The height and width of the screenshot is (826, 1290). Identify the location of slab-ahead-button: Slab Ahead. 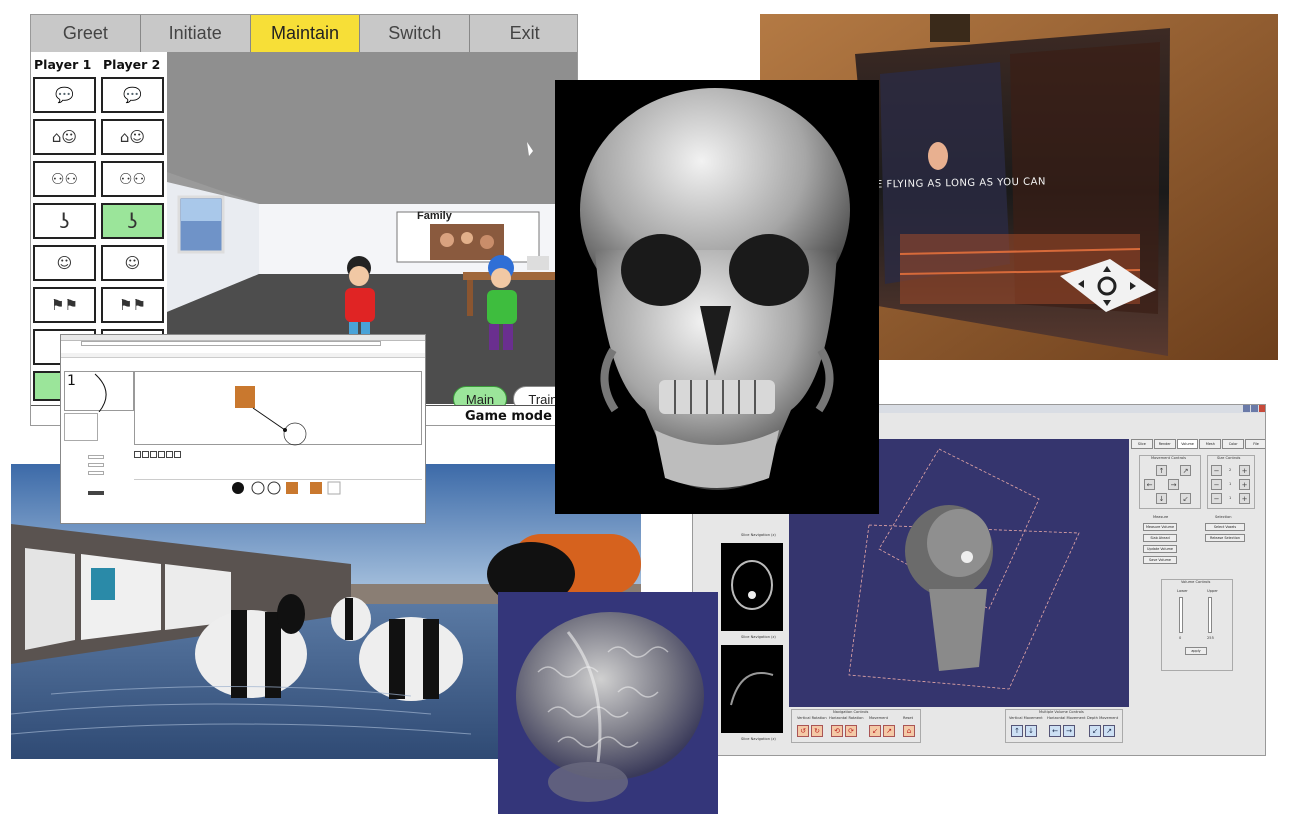
(1160, 538).